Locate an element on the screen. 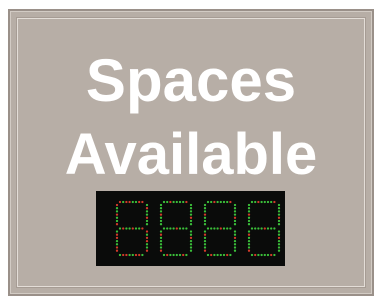 Image resolution: width=383 pixels, height=301 pixels. sign-title-line-1: Spaces is located at coordinates (191, 80).